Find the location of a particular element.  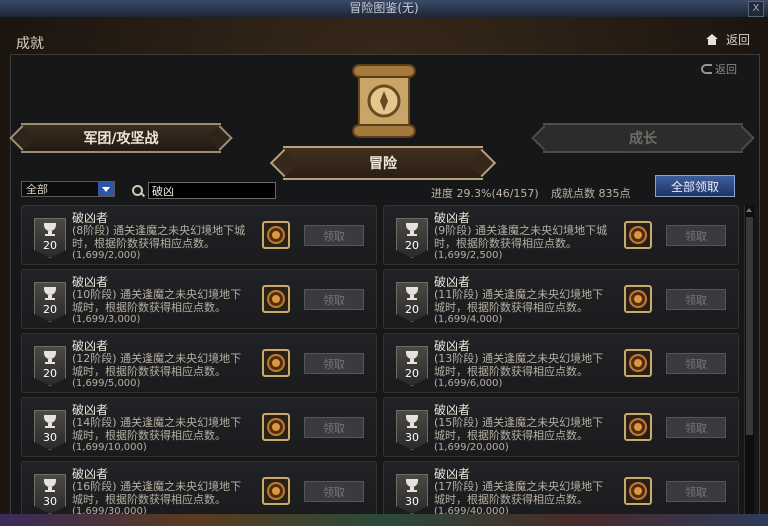

window-close-button: X is located at coordinates (756, 9).